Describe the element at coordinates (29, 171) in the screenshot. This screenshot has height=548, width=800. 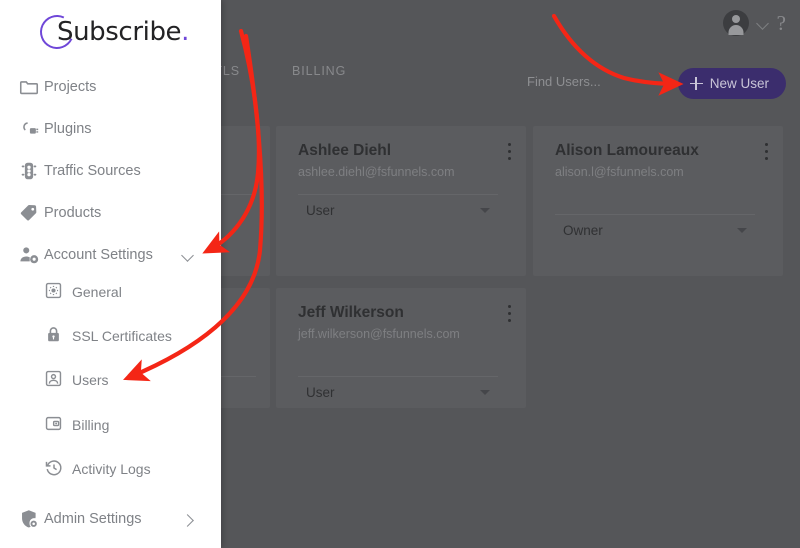
I see `traffic-light-icon` at that location.